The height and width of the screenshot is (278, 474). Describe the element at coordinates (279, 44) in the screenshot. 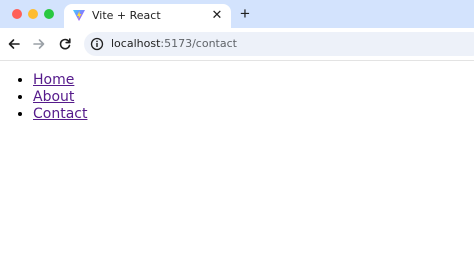

I see `address-bar: localhost:5173/contact` at that location.